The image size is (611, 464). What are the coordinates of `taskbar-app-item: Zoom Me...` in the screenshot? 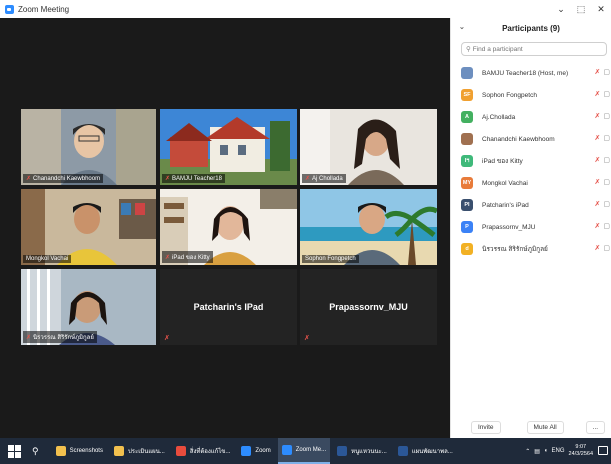 It's located at (304, 451).